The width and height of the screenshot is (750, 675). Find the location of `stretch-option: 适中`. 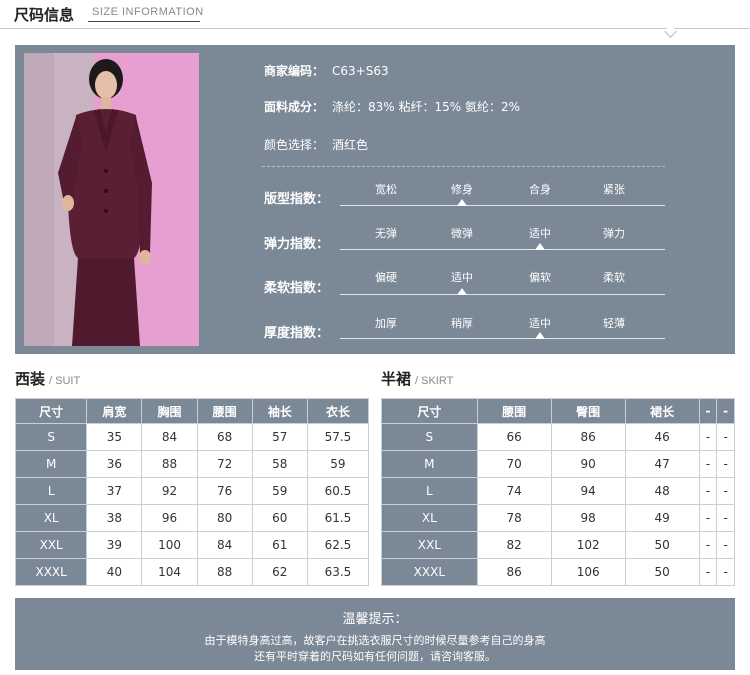

stretch-option: 适中 is located at coordinates (540, 233).